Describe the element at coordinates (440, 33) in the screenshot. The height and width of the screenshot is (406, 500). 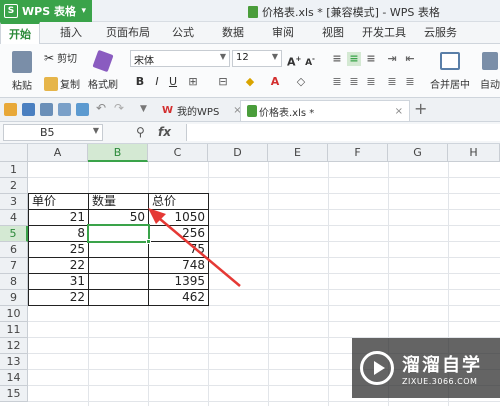
I see `tab-cloud-service: 云服务` at that location.